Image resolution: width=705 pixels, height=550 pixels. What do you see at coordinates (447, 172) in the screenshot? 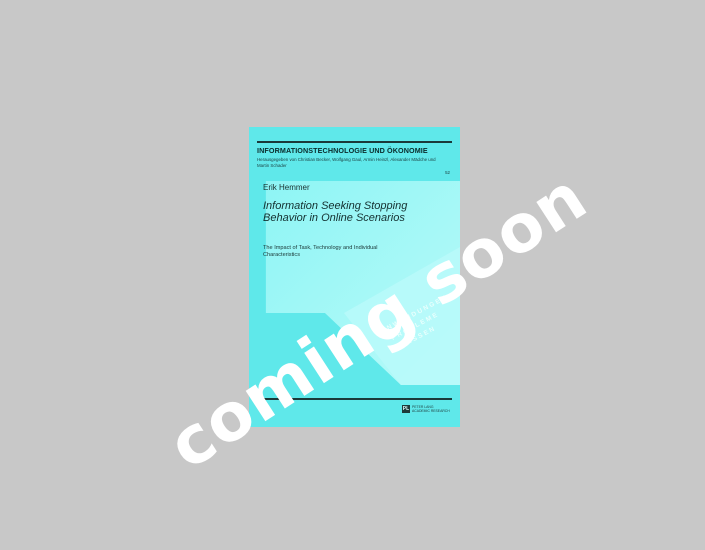
I see `volume-number: 52` at bounding box center [447, 172].